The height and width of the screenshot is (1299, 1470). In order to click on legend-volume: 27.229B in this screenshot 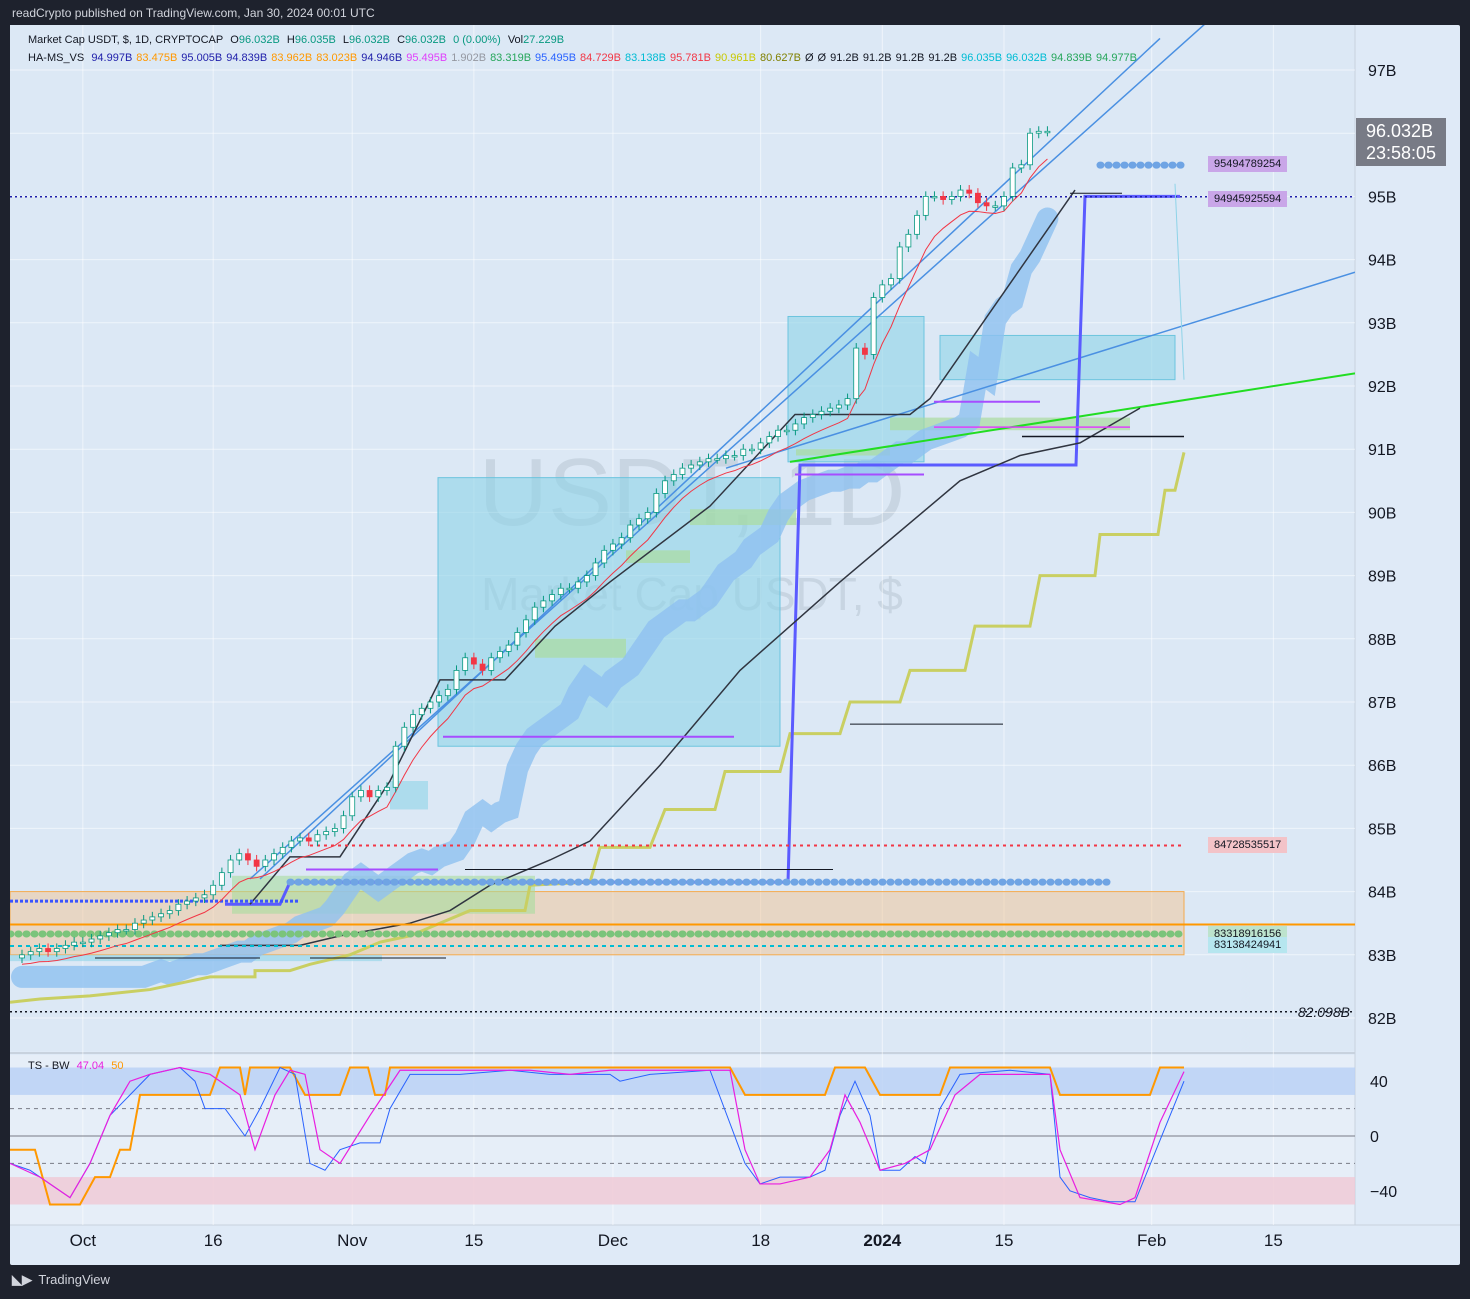, I will do `click(544, 40)`.